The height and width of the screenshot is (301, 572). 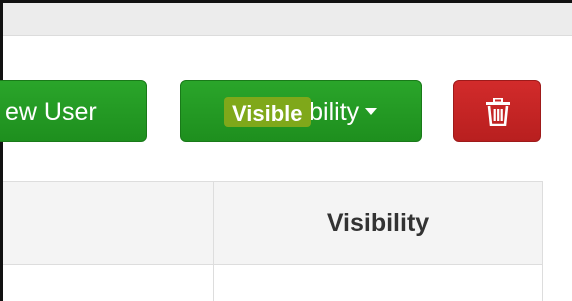 What do you see at coordinates (286, 1) in the screenshot?
I see `window-border-top` at bounding box center [286, 1].